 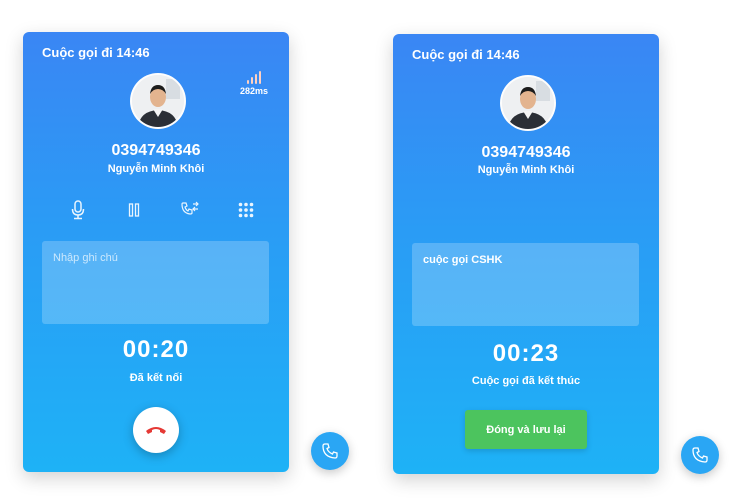 I want to click on hold-button, so click(x=134, y=210).